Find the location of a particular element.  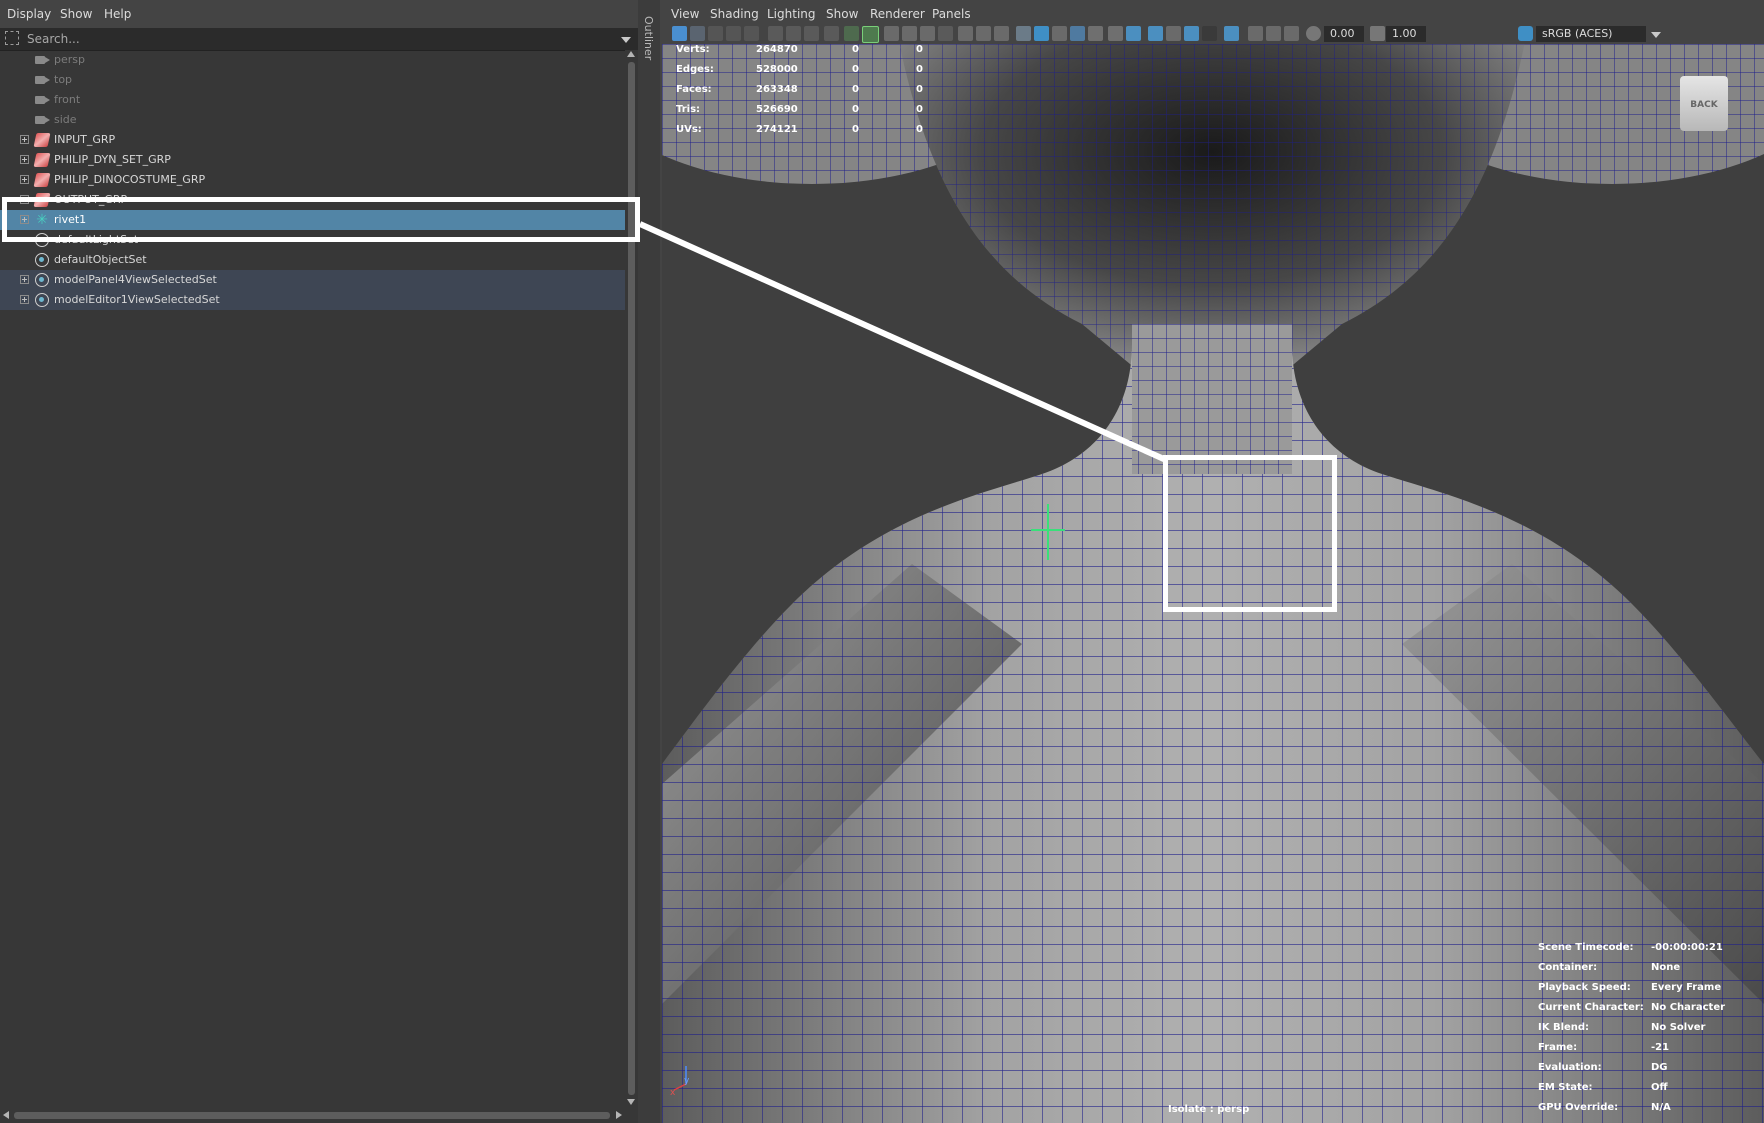

search-input is located at coordinates (322, 39).